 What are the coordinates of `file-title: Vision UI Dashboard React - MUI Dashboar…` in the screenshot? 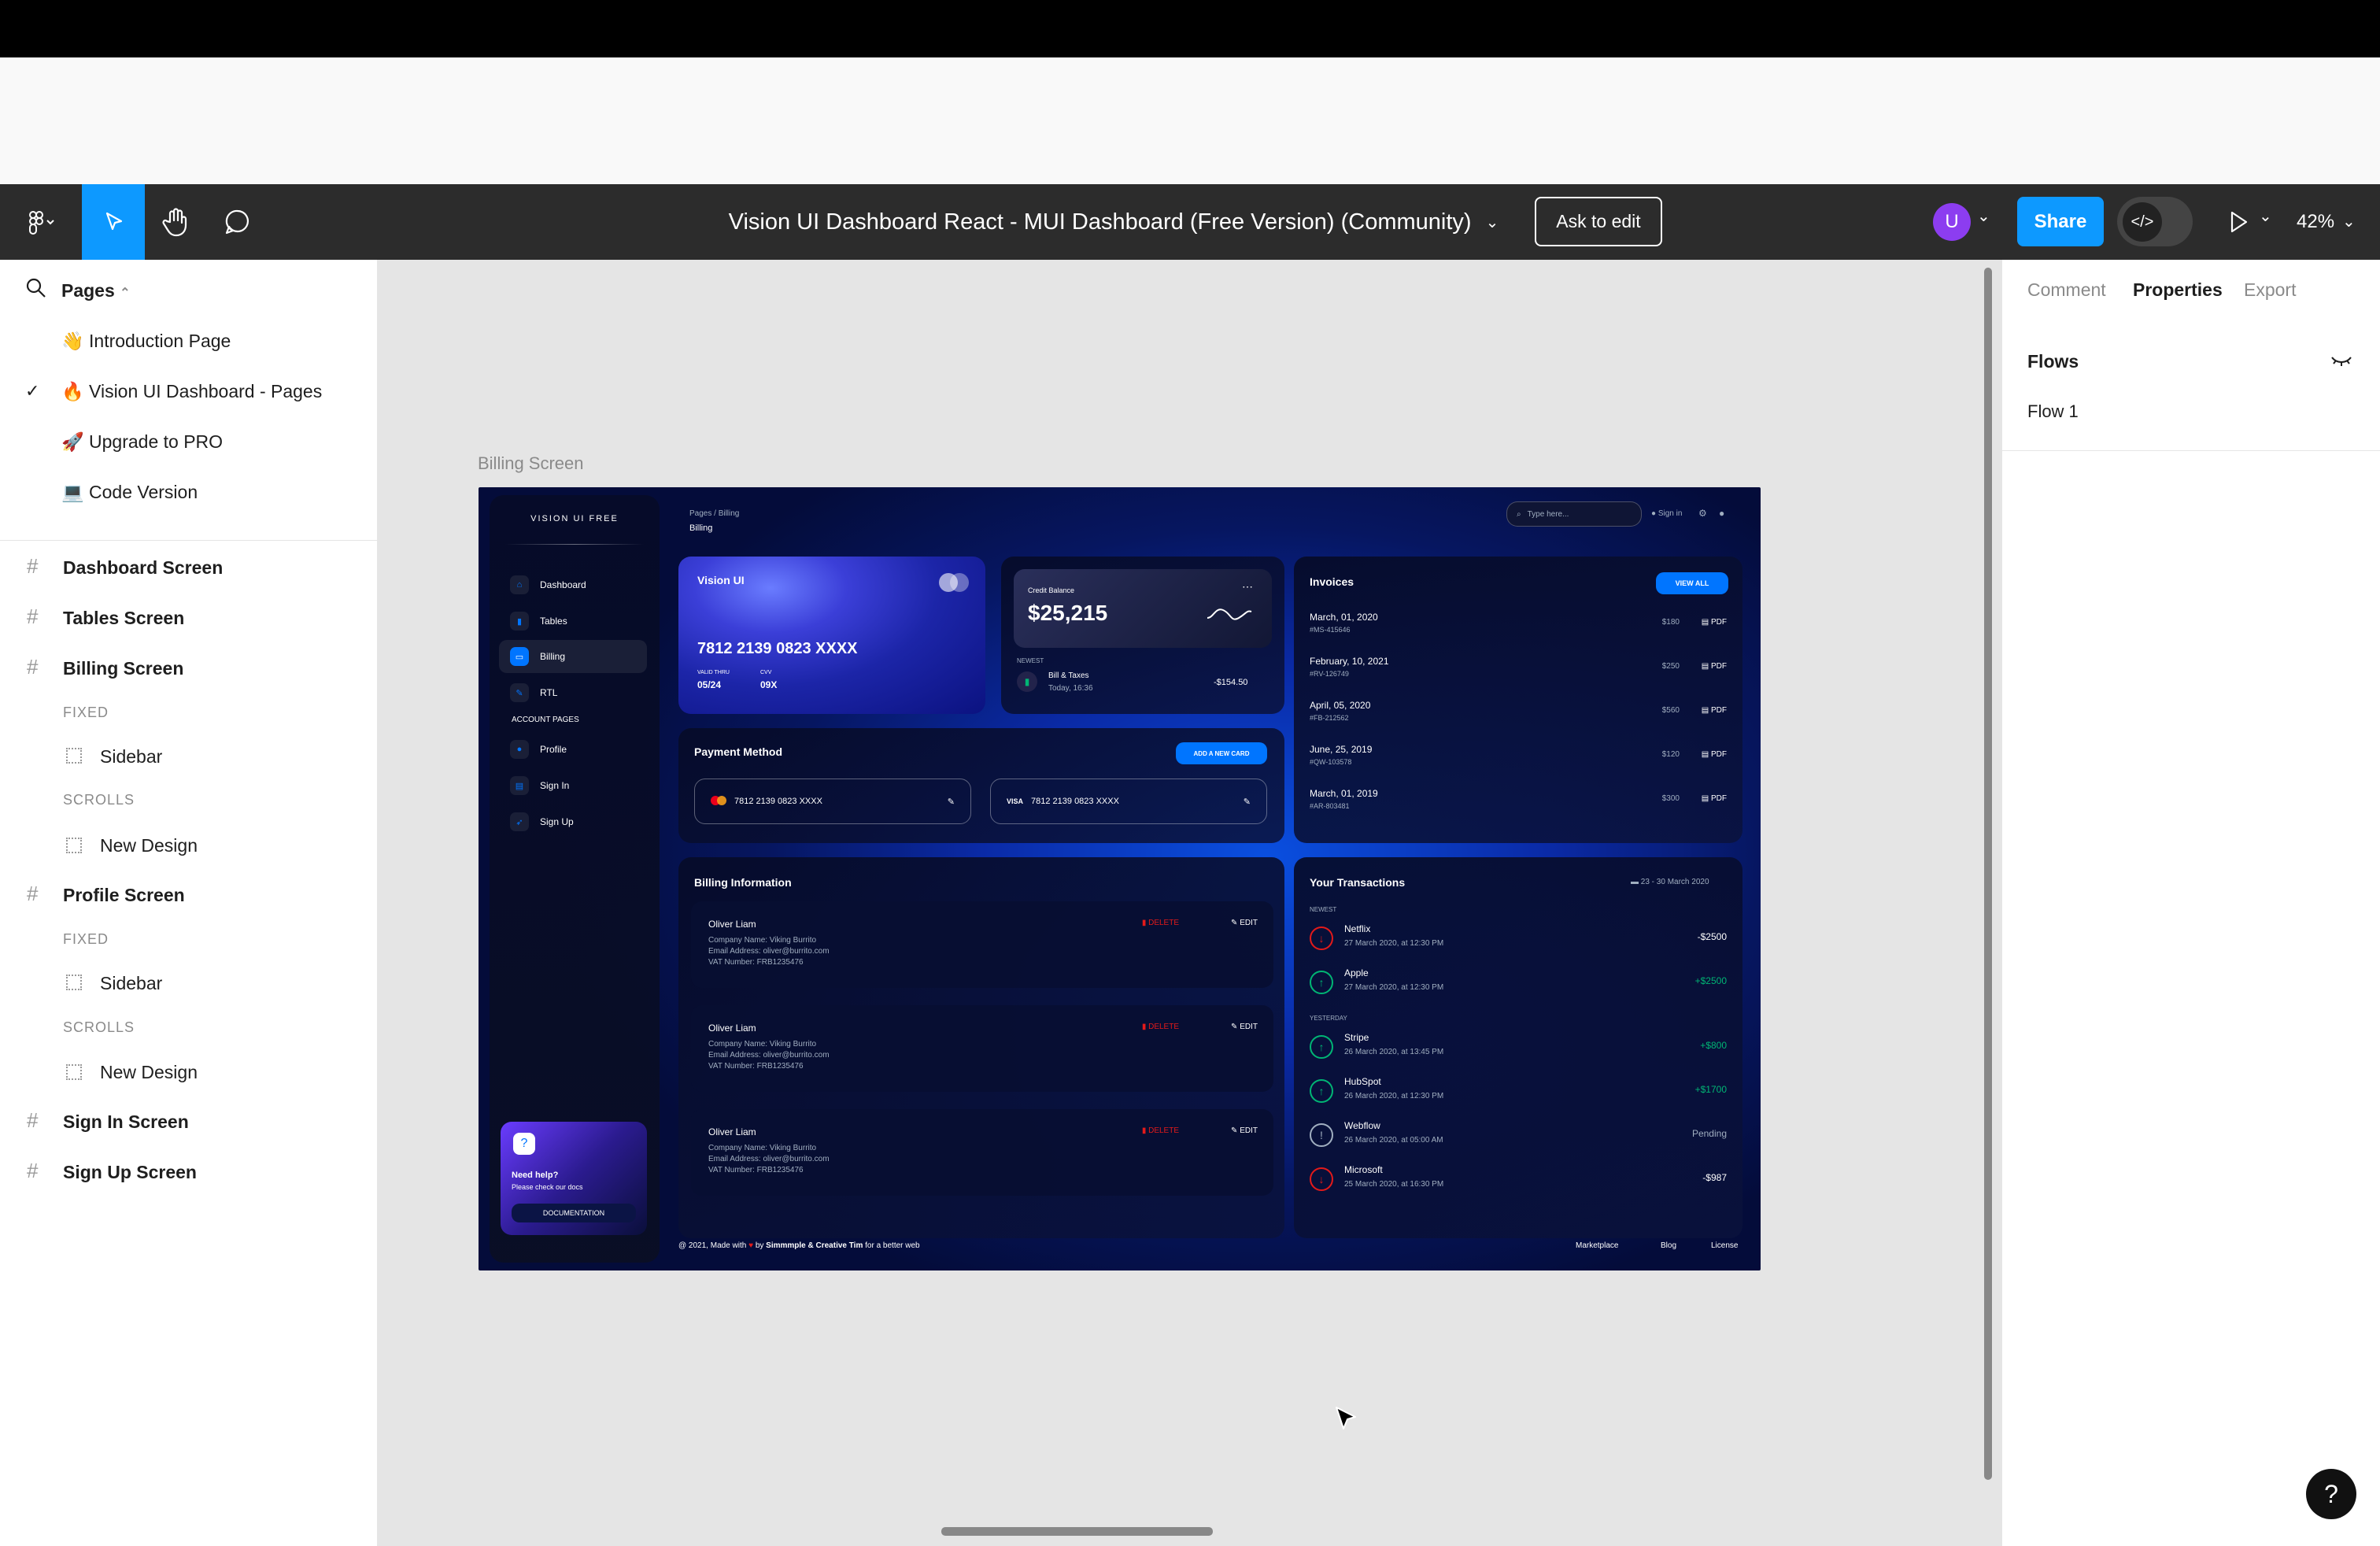 It's located at (1113, 222).